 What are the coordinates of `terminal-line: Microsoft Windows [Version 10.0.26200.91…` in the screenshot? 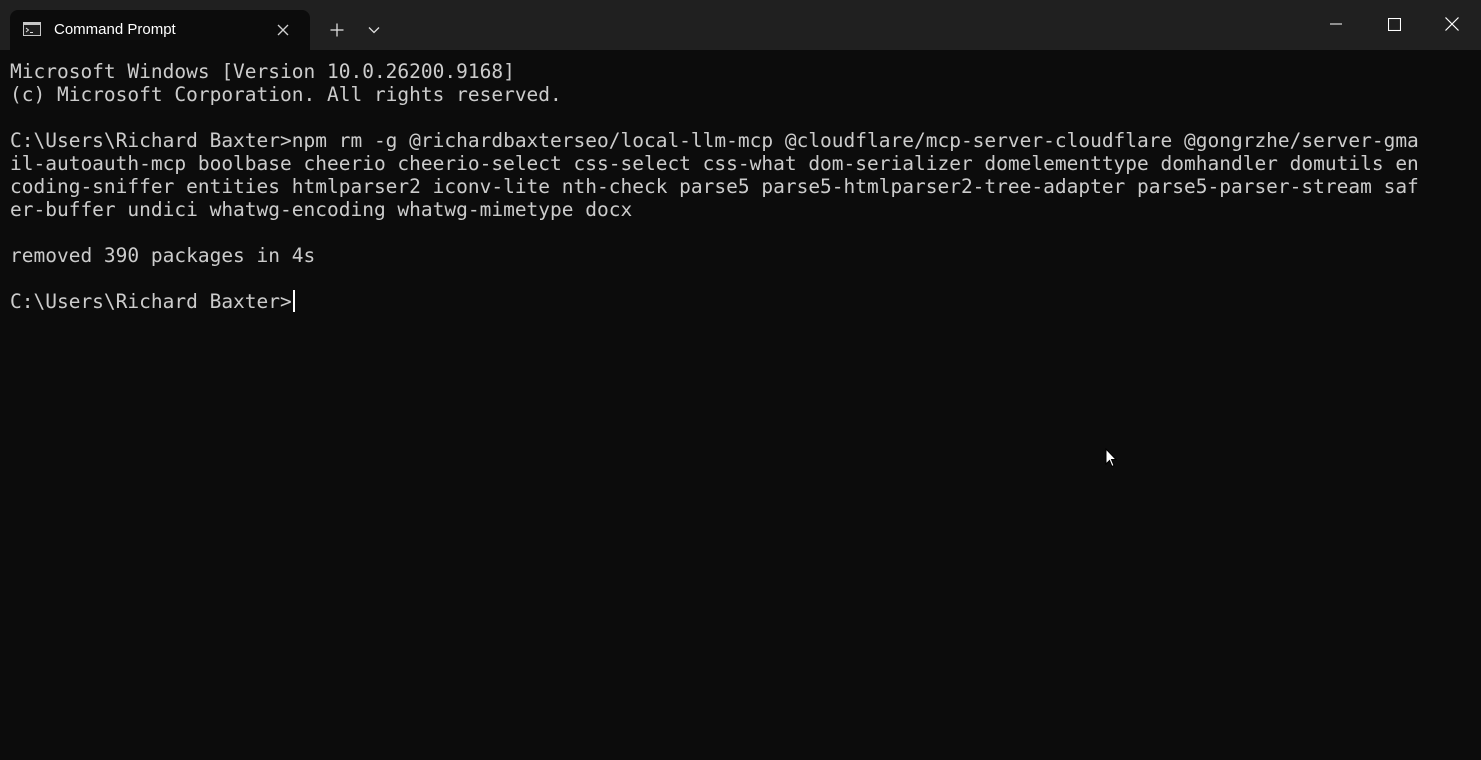 It's located at (262, 71).